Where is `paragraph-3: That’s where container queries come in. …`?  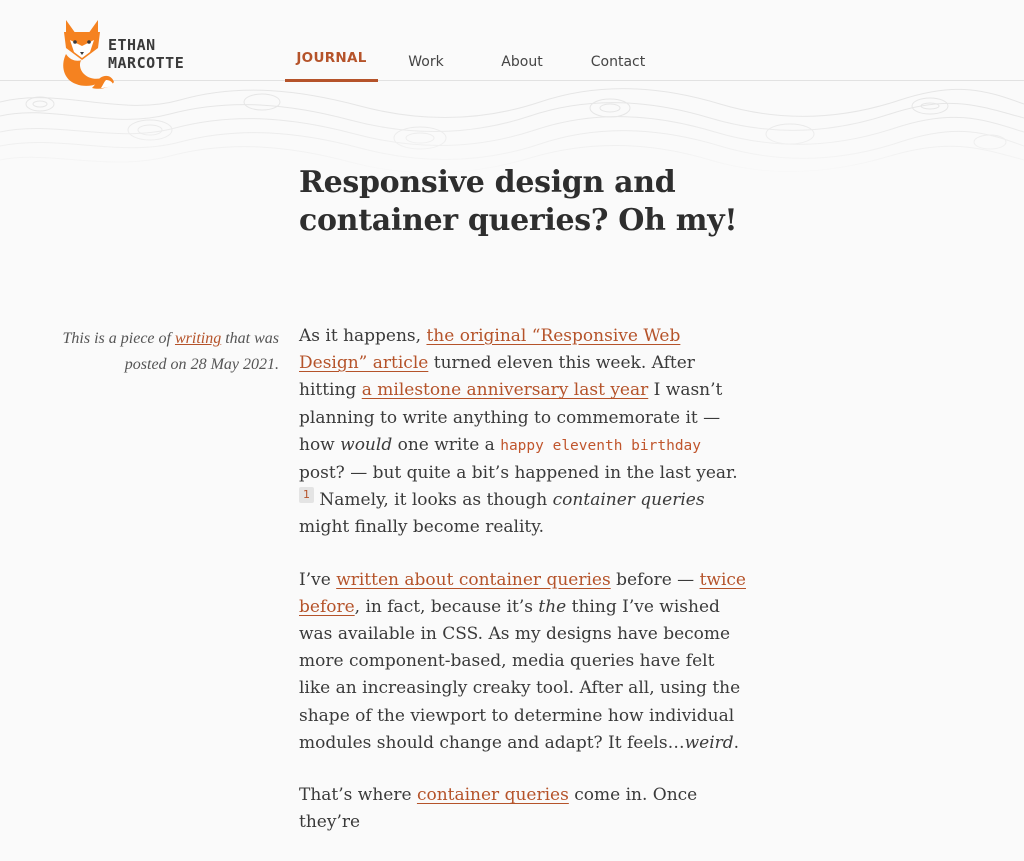
paragraph-3: That’s where container queries come in. … is located at coordinates (524, 809).